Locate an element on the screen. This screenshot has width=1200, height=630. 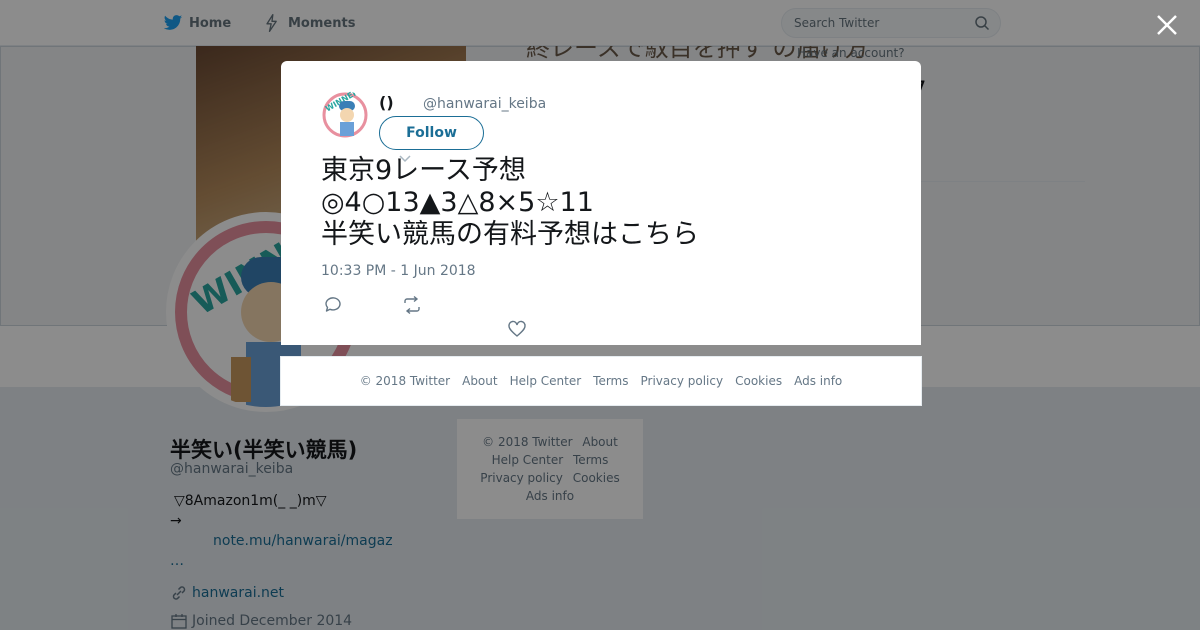
tweet-line-3: 半笑い競馬の有料予想はこちら is located at coordinates (510, 234).